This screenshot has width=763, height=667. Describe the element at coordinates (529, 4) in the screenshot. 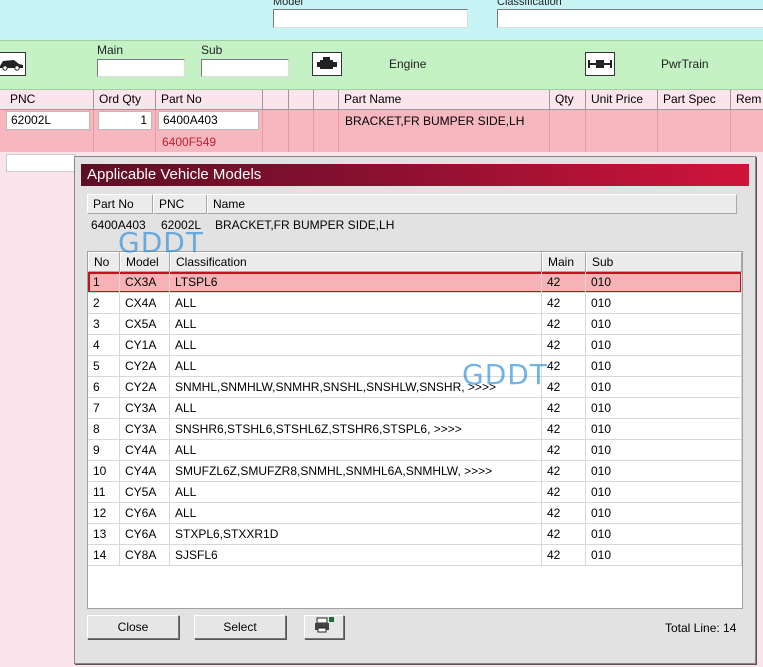

I see `classification-label: Classification` at that location.